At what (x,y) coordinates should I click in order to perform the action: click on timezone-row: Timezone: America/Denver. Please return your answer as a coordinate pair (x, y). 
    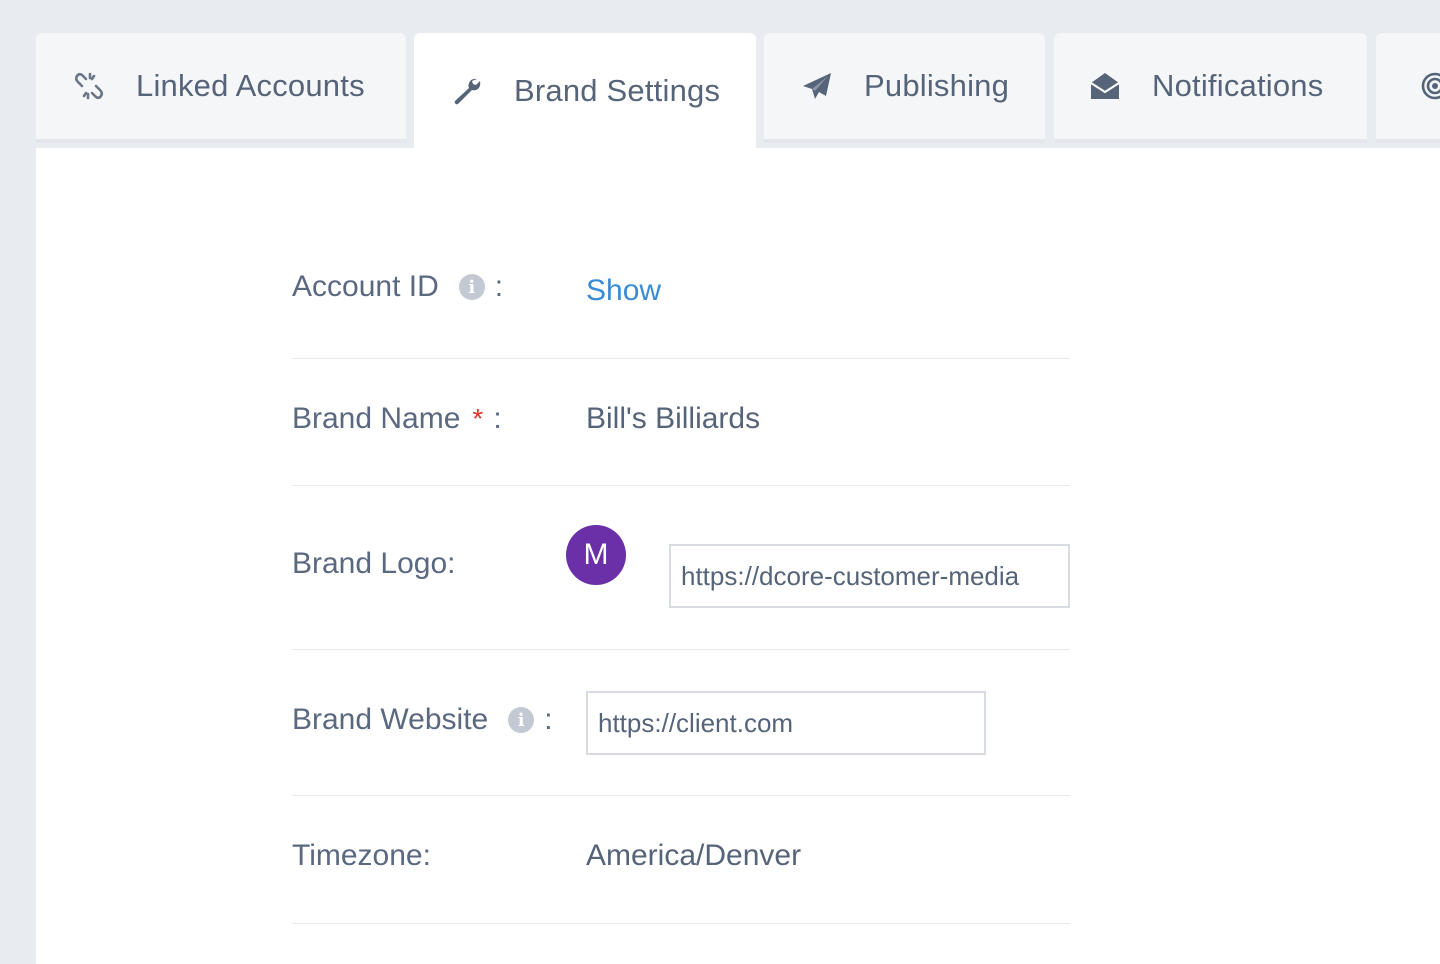
    Looking at the image, I should click on (681, 859).